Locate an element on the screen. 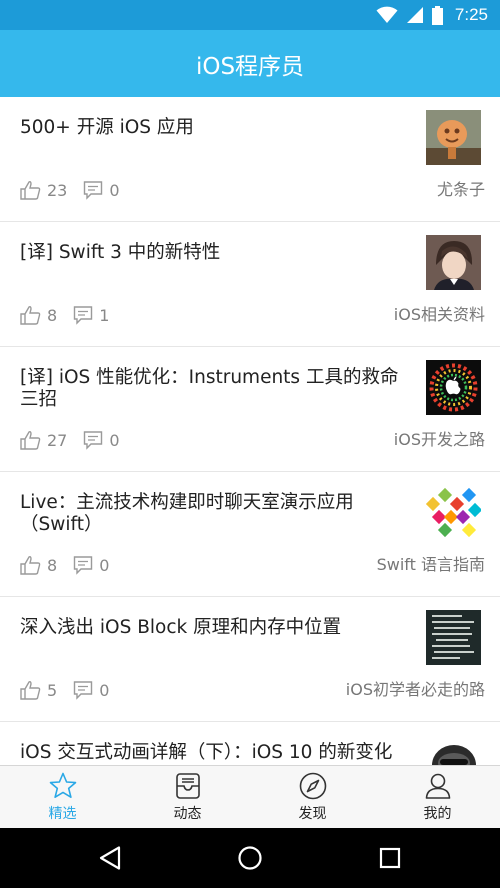 The width and height of the screenshot is (500, 888). battery-icon is located at coordinates (437, 15).